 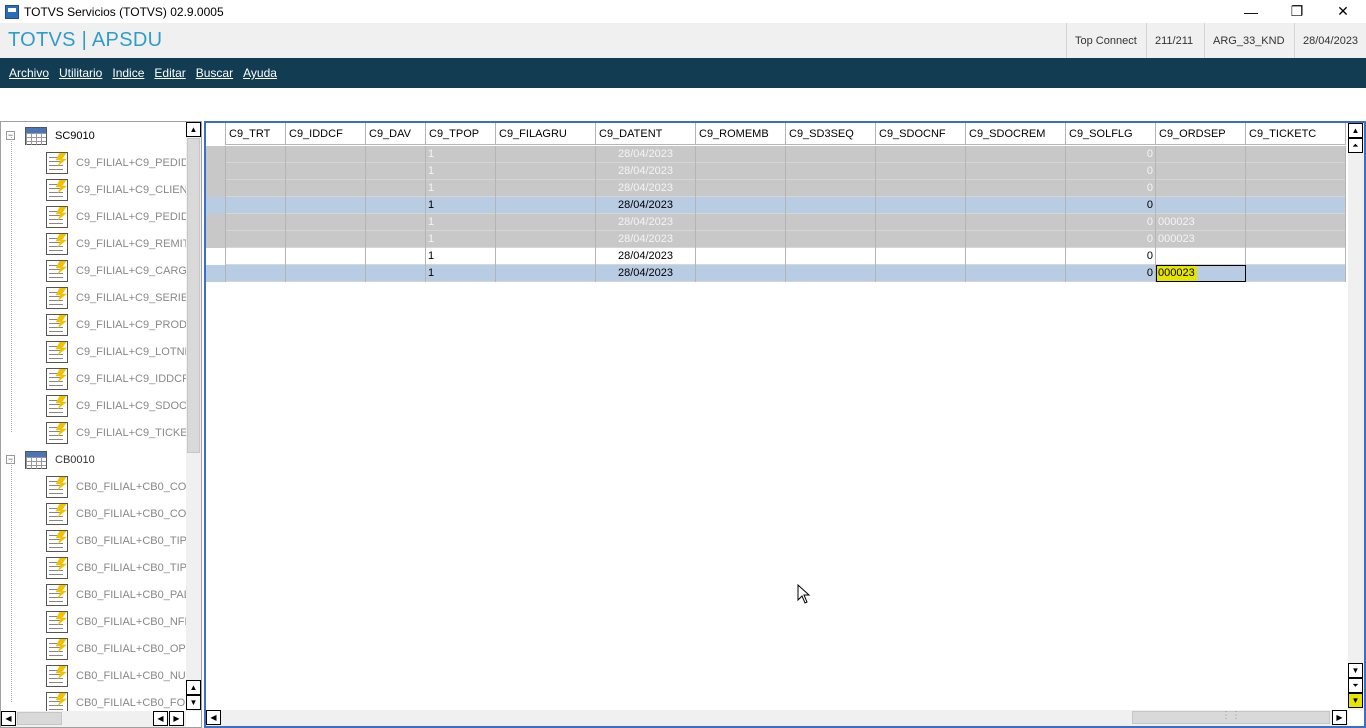 I want to click on column-header: C9_ROMEMB, so click(x=741, y=134).